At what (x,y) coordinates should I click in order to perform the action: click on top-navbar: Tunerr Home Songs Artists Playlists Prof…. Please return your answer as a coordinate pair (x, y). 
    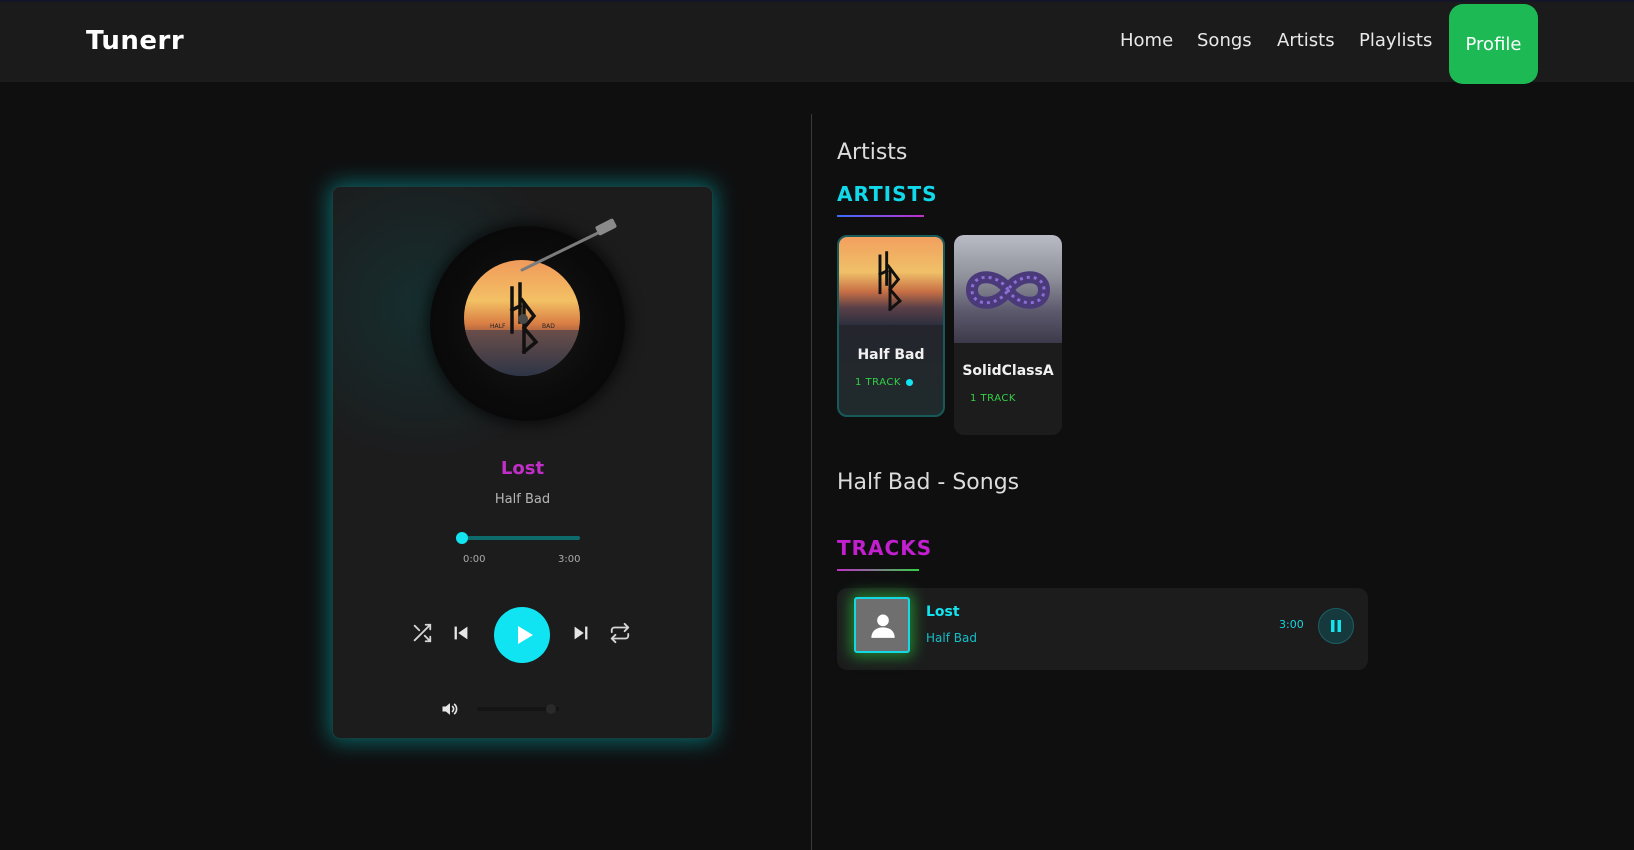
    Looking at the image, I should click on (817, 42).